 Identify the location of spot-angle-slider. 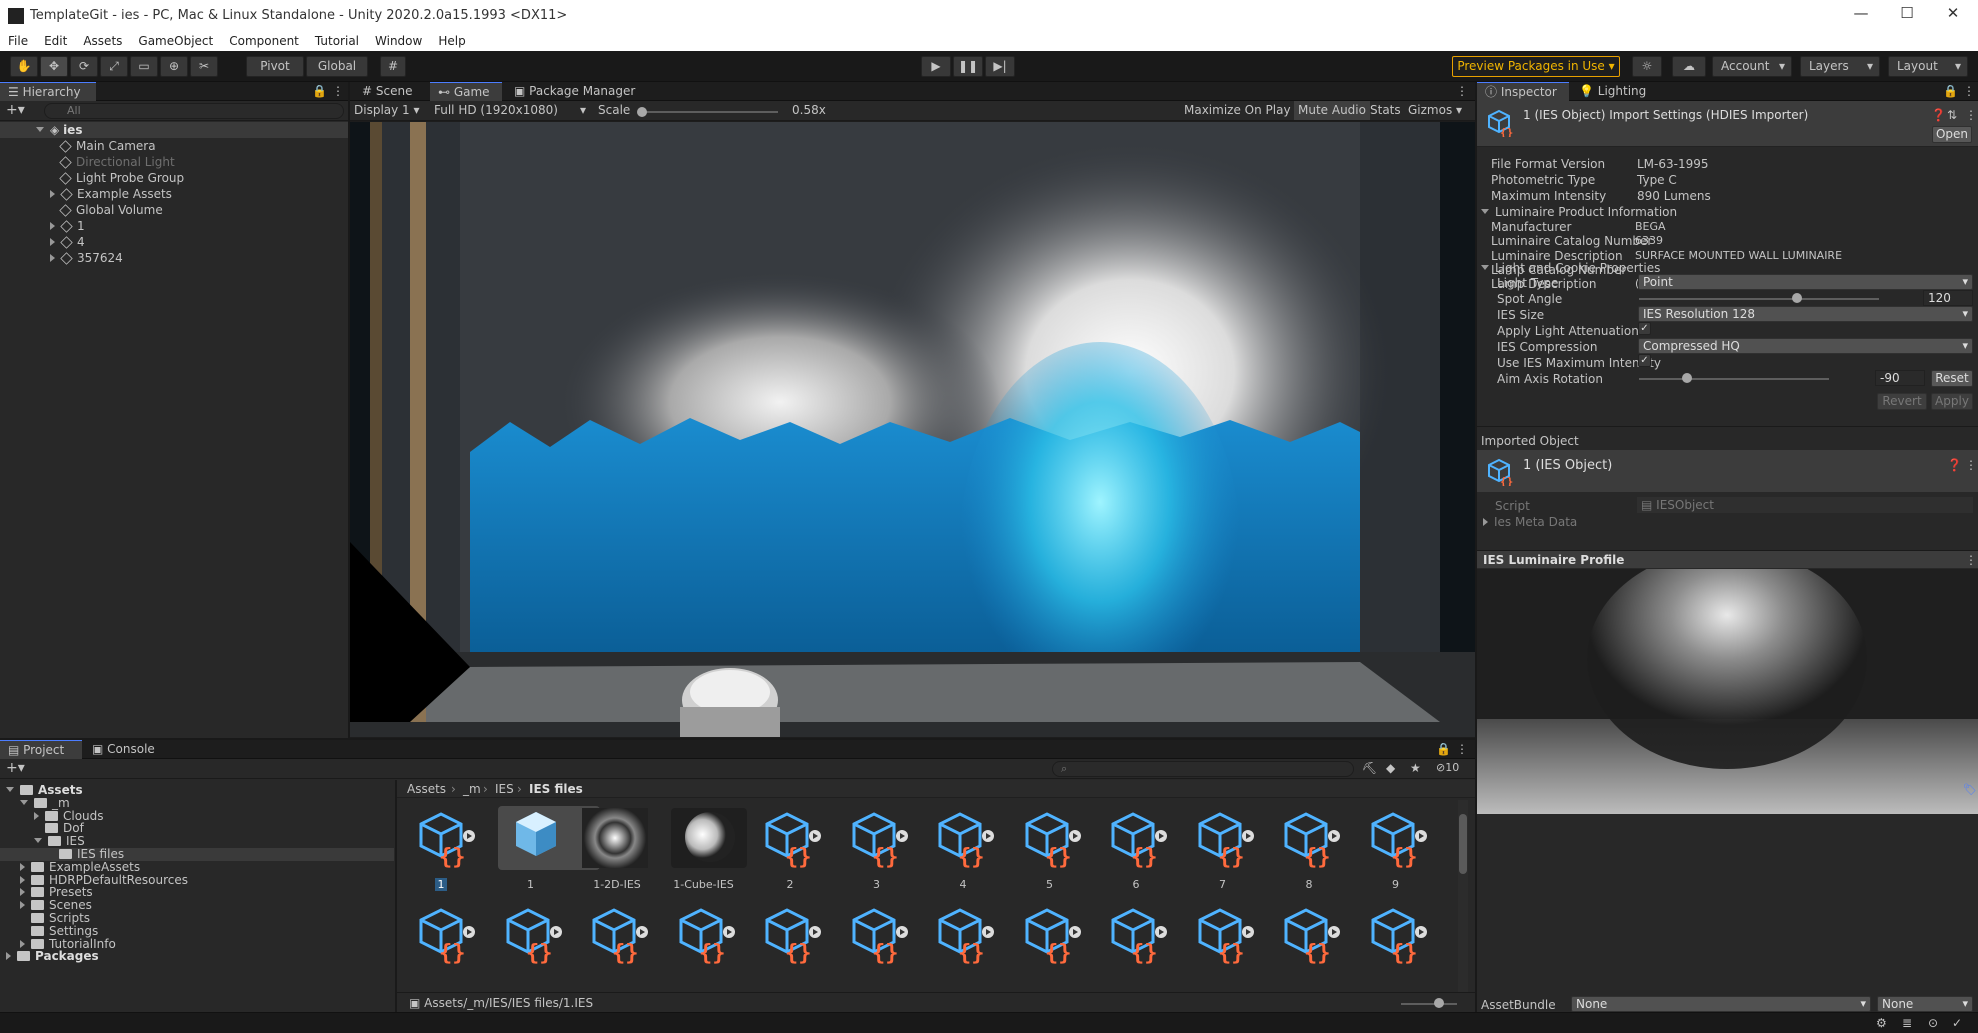
(1759, 299).